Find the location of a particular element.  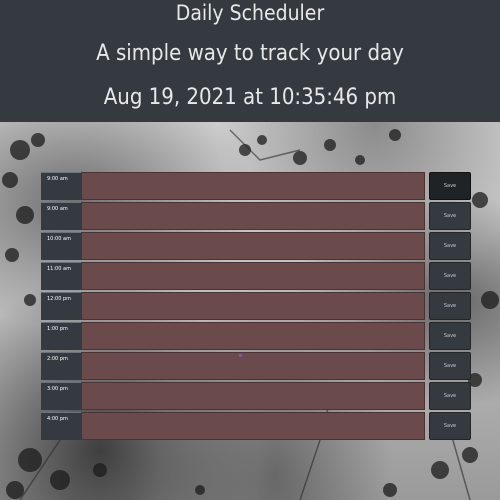

hour-label: 4:00 pm is located at coordinates (61, 426).